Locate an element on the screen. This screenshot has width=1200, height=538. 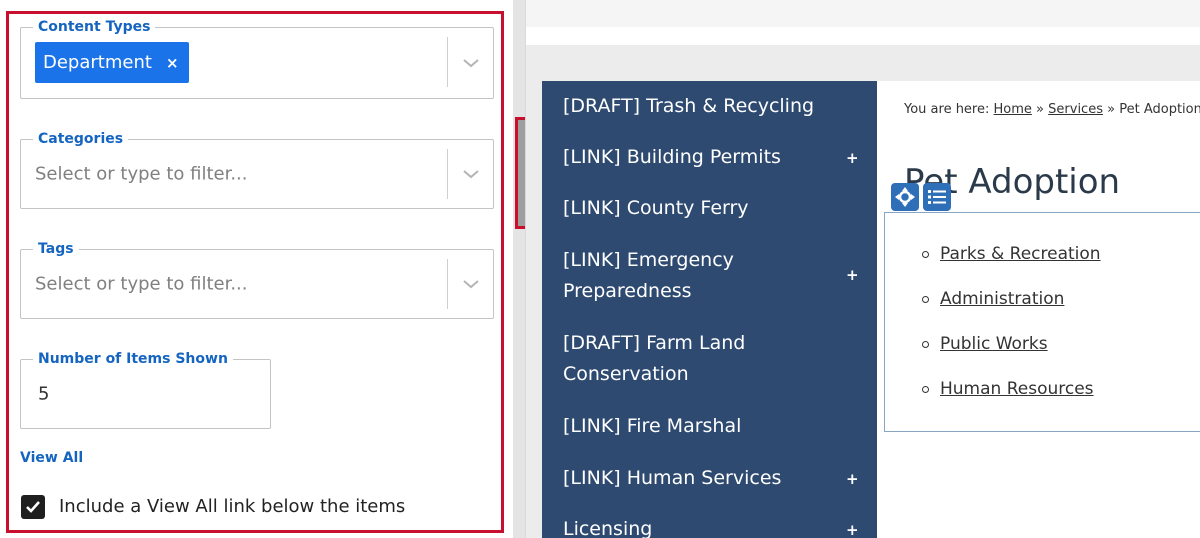
sidebar-item-label: [LINK] County Ferry is located at coordinates (656, 208).